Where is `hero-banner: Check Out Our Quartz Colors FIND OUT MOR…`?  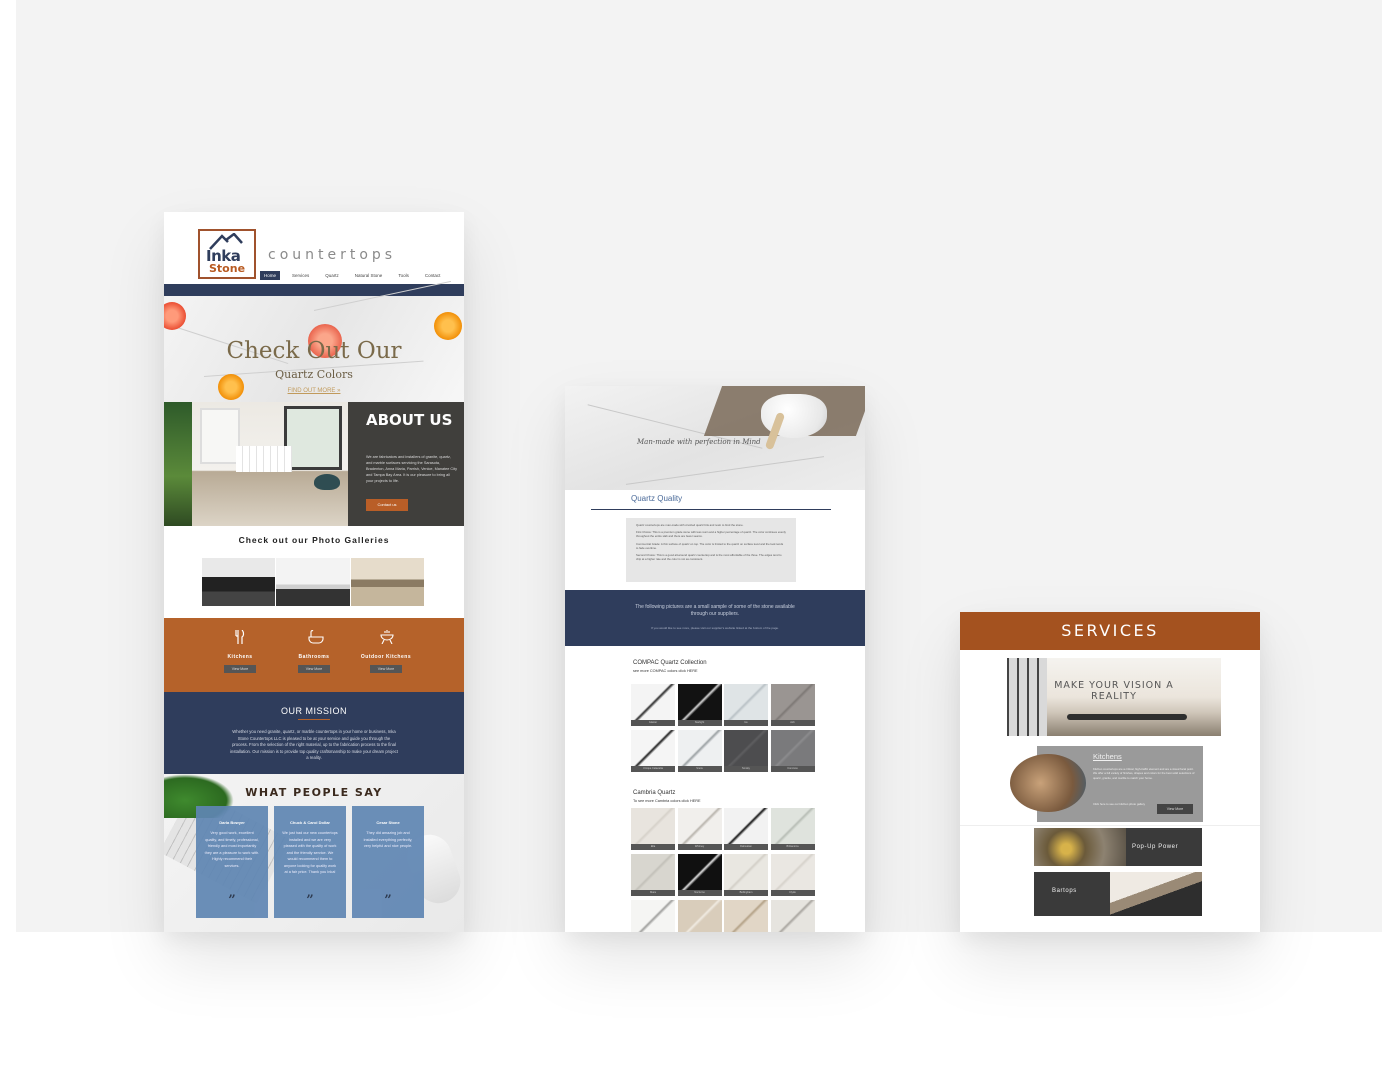 hero-banner: Check Out Our Quartz Colors FIND OUT MOR… is located at coordinates (314, 341).